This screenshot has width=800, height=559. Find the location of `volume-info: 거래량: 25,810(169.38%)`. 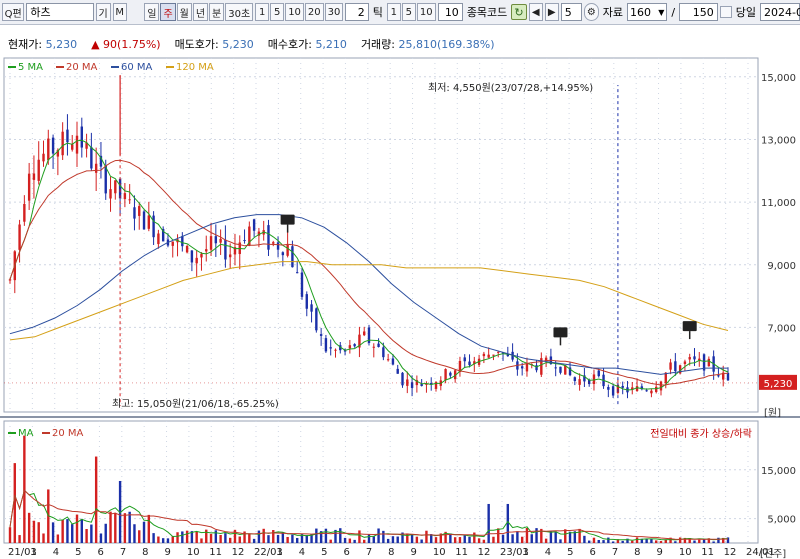

volume-info: 거래량: 25,810(169.38%) is located at coordinates (428, 44).